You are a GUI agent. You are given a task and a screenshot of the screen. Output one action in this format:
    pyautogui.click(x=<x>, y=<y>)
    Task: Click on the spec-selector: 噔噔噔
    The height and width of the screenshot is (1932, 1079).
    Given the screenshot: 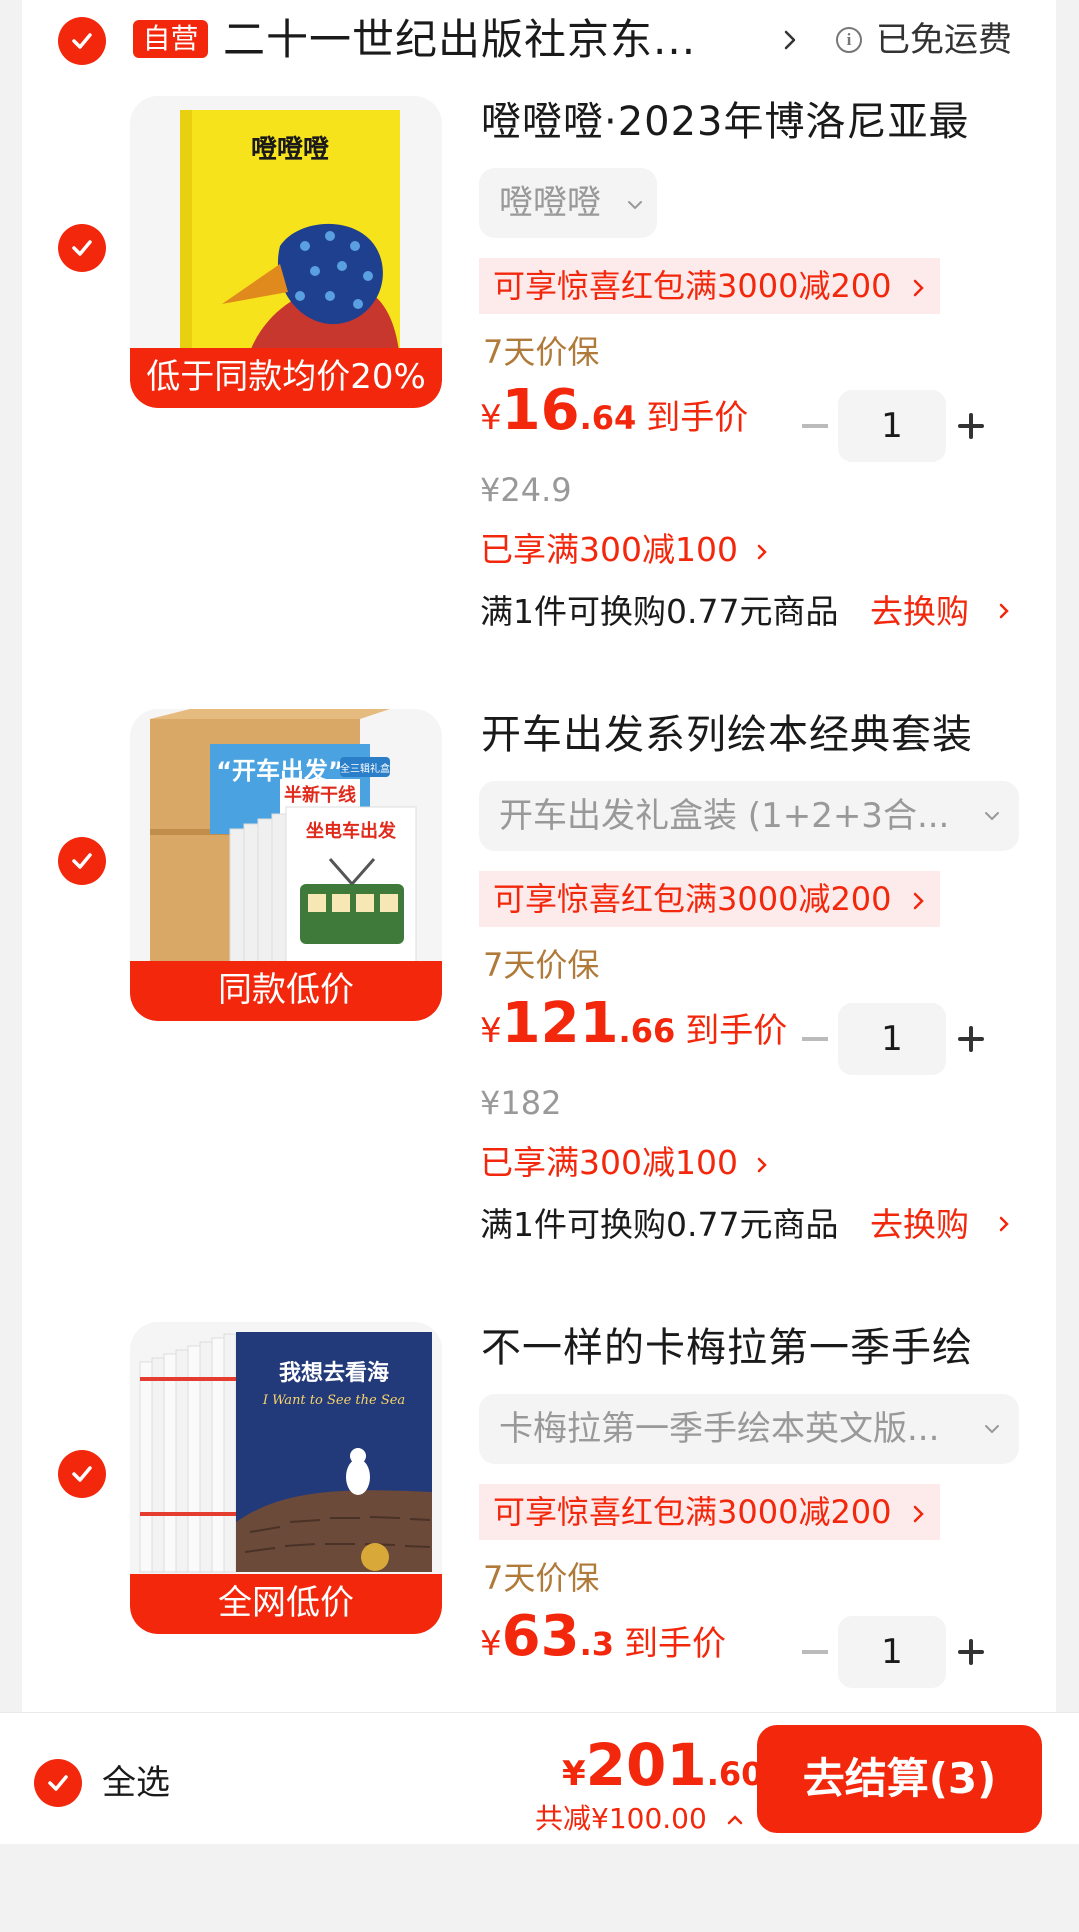 What is the action you would take?
    pyautogui.click(x=568, y=203)
    